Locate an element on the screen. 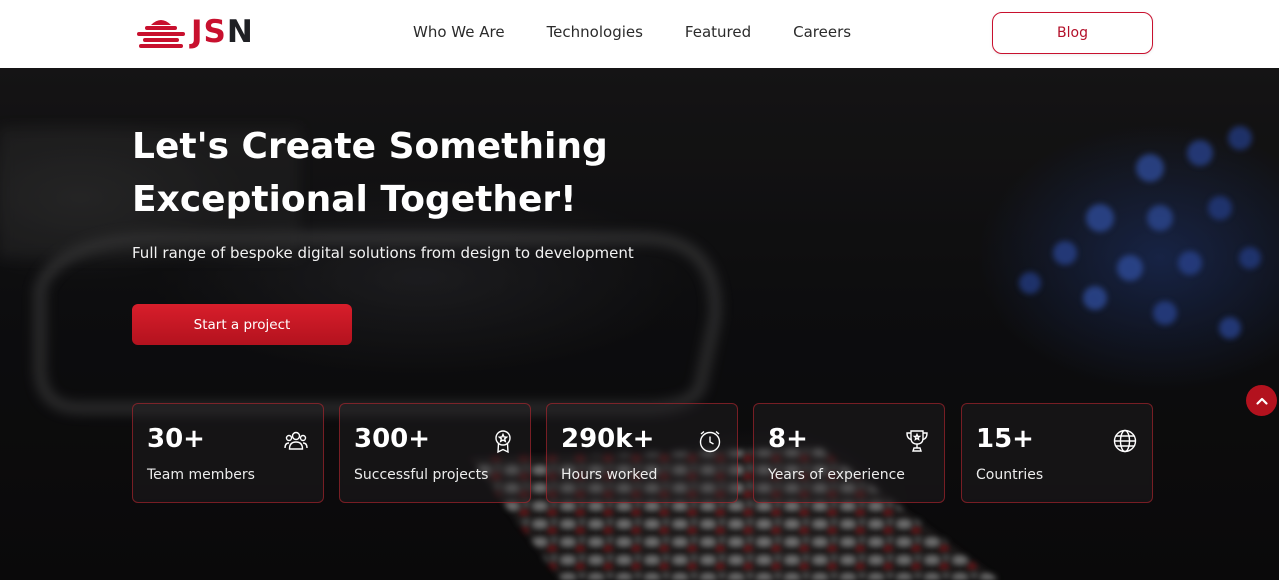 This screenshot has width=1279, height=580. clock-icon is located at coordinates (710, 441).